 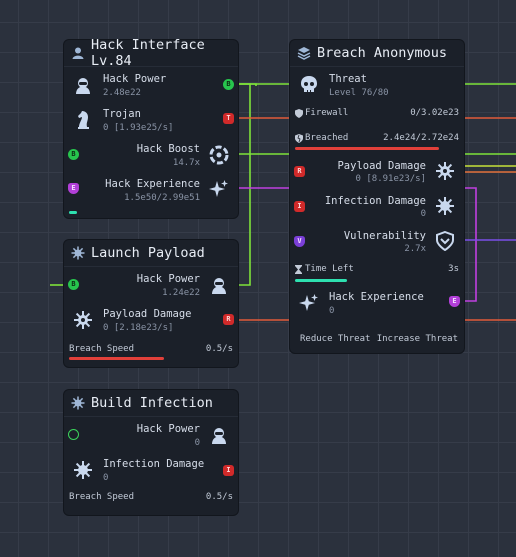 I want to click on breach-anonymous-title: Breach Anonymous, so click(x=382, y=53).